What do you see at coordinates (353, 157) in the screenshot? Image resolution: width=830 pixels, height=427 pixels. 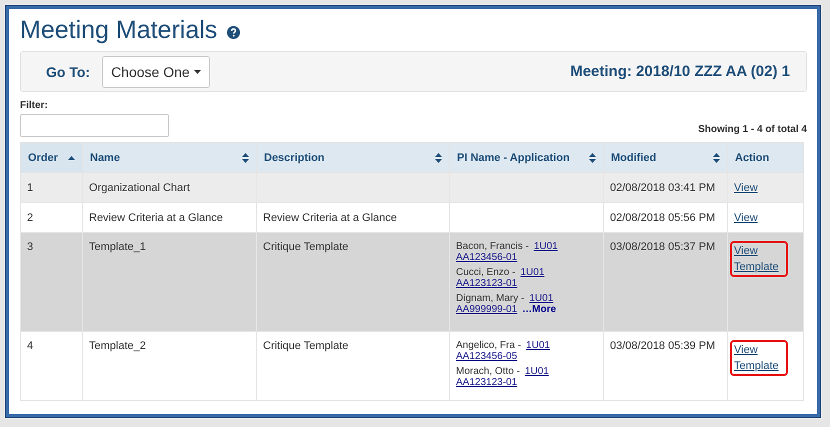 I see `column-header: Description` at bounding box center [353, 157].